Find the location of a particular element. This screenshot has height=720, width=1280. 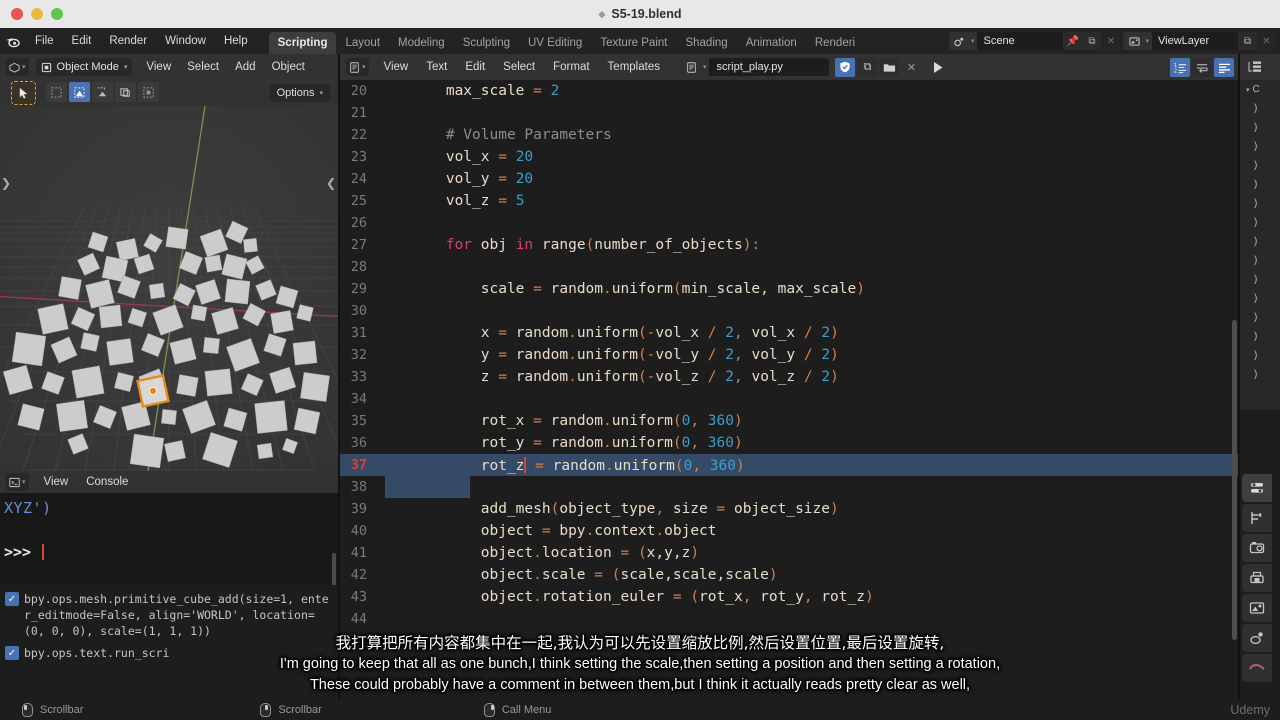

line-numbers-toggle: 12 is located at coordinates (1180, 67).